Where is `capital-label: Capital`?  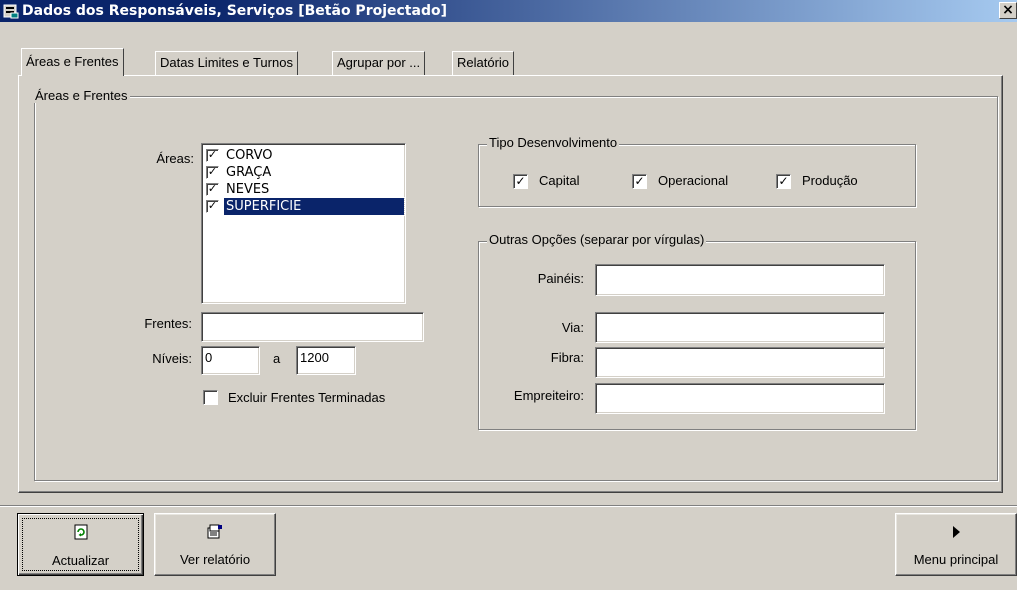 capital-label: Capital is located at coordinates (559, 180).